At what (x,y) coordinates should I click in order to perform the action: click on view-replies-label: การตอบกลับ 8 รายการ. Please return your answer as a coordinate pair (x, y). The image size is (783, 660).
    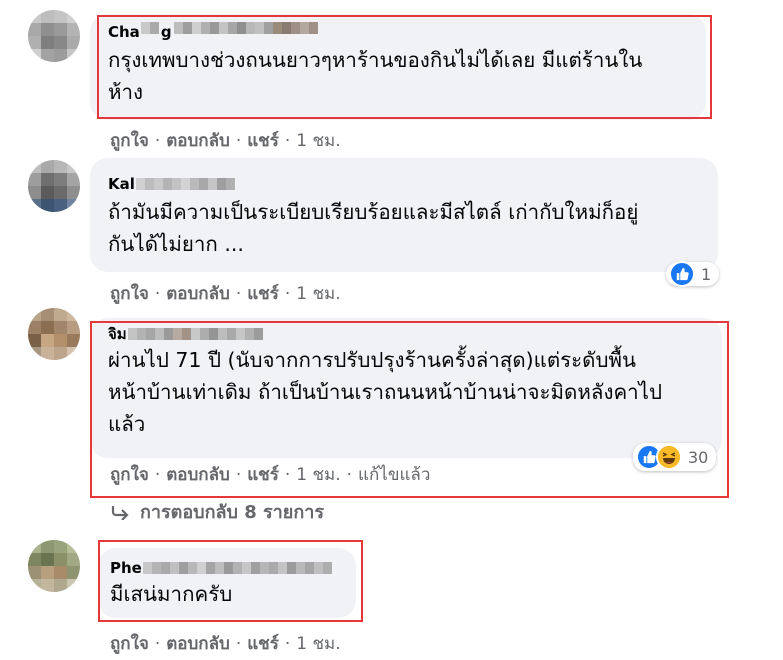
    Looking at the image, I should click on (232, 511).